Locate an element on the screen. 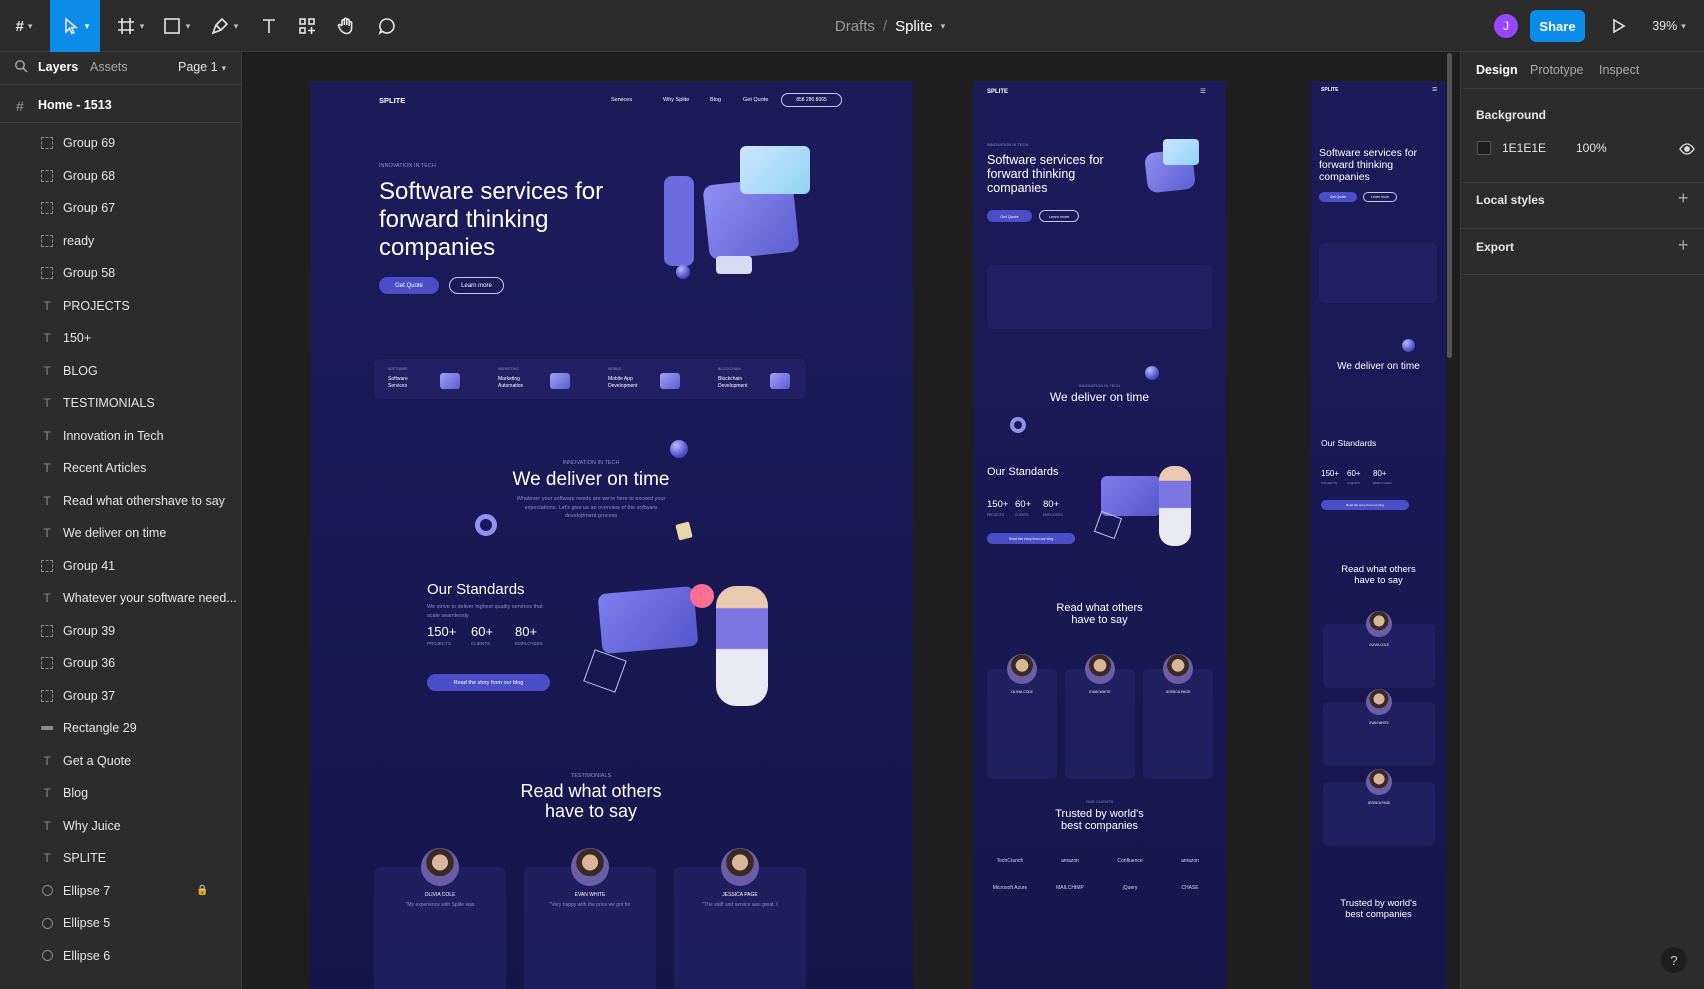 The width and height of the screenshot is (1704, 989). file-name: Splite is located at coordinates (914, 26).